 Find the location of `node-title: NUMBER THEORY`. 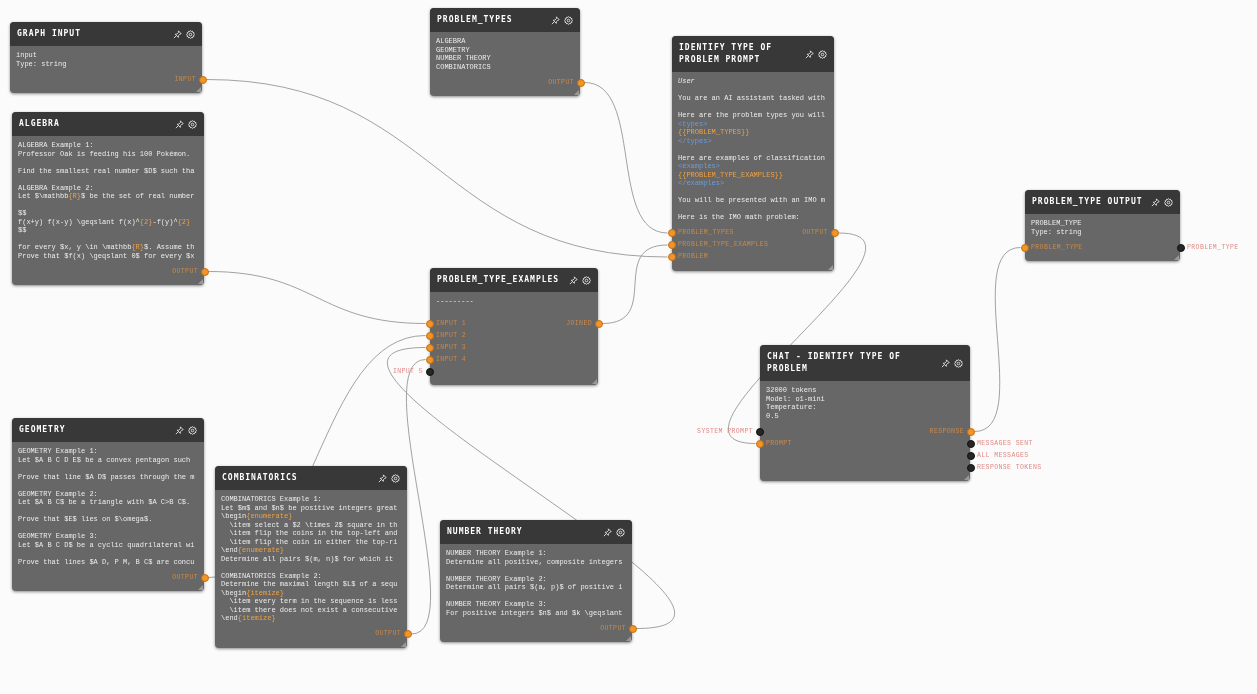

node-title: NUMBER THEORY is located at coordinates (485, 532).